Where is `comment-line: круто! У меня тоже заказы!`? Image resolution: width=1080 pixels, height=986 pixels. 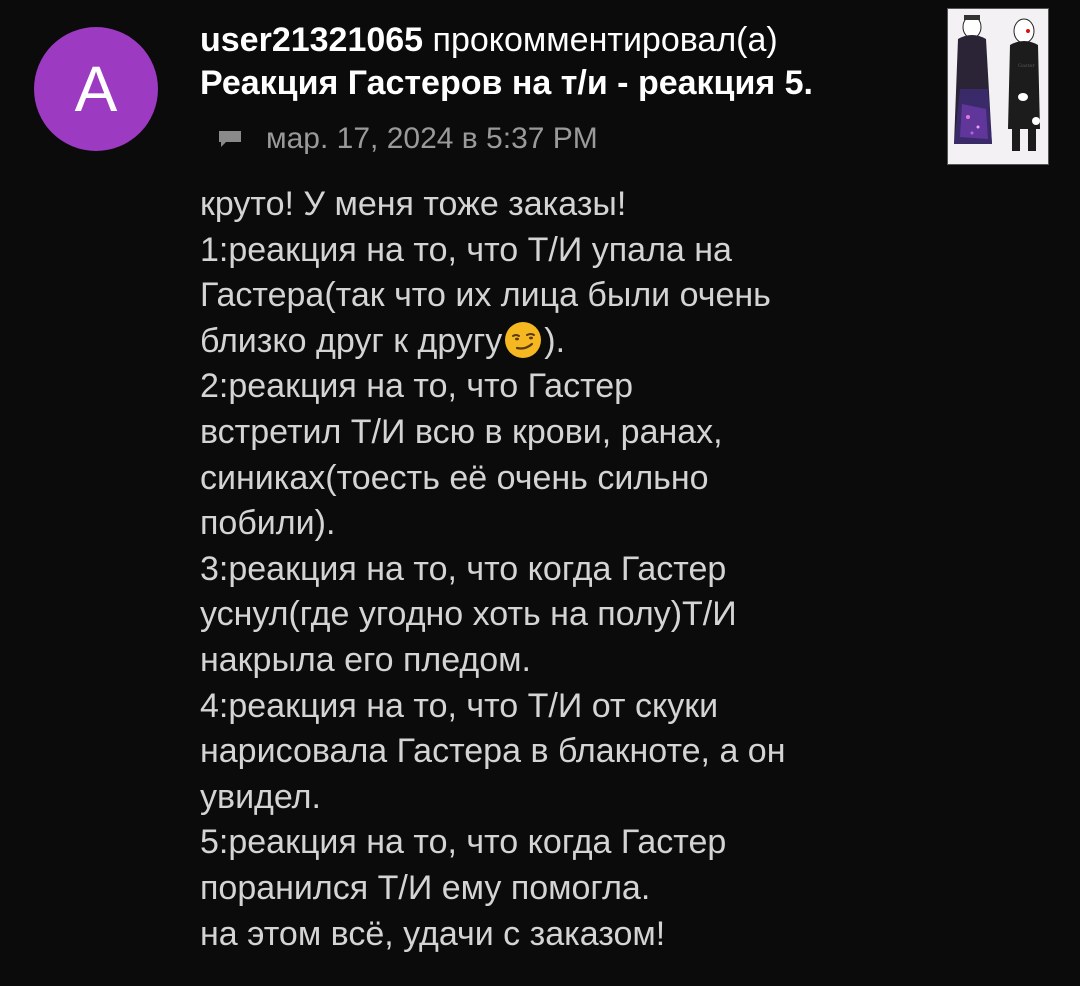 comment-line: круто! У меня тоже заказы! is located at coordinates (413, 204).